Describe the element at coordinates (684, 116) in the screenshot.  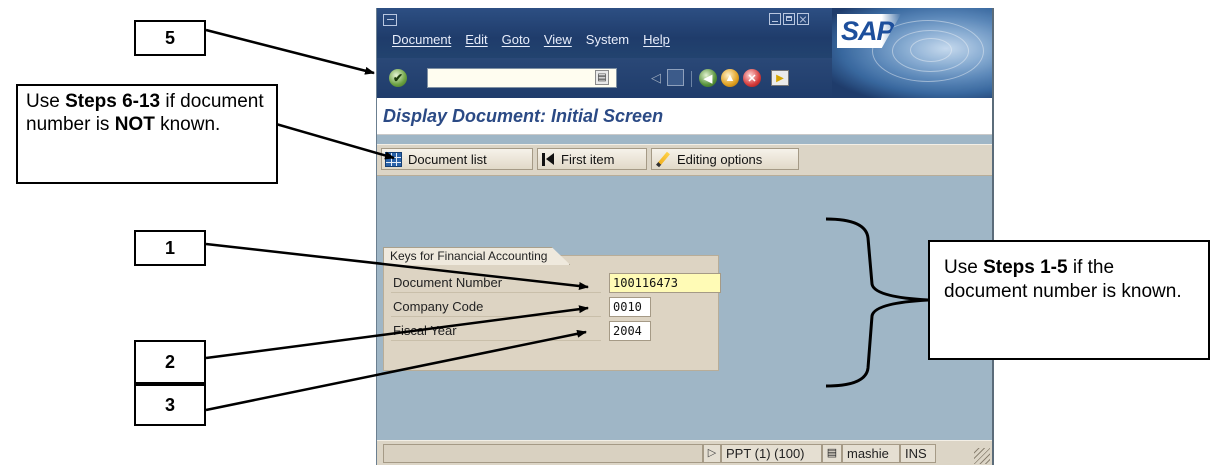
I see `screen-title-area: Display Document: Initial Screen` at that location.